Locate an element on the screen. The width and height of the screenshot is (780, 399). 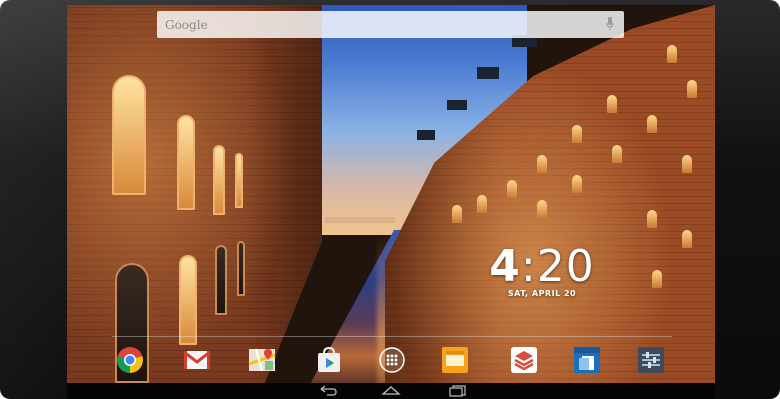
play-store-app is located at coordinates (329, 360).